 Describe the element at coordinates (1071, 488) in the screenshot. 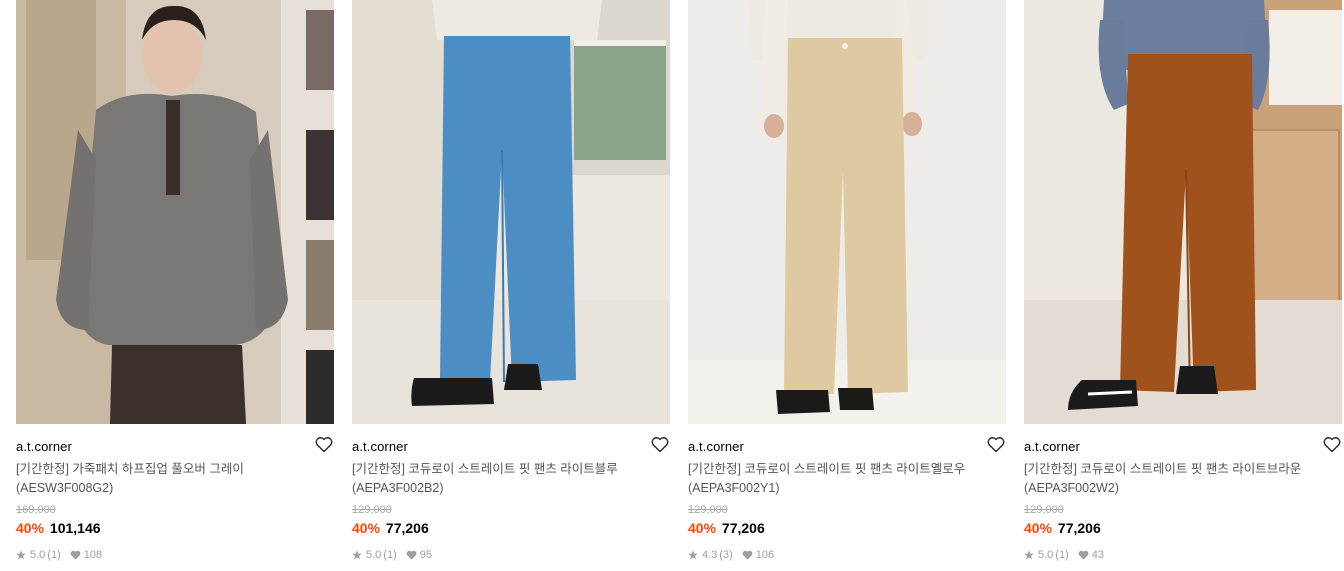

I see `product-code: (AEPA3F002W2)` at that location.